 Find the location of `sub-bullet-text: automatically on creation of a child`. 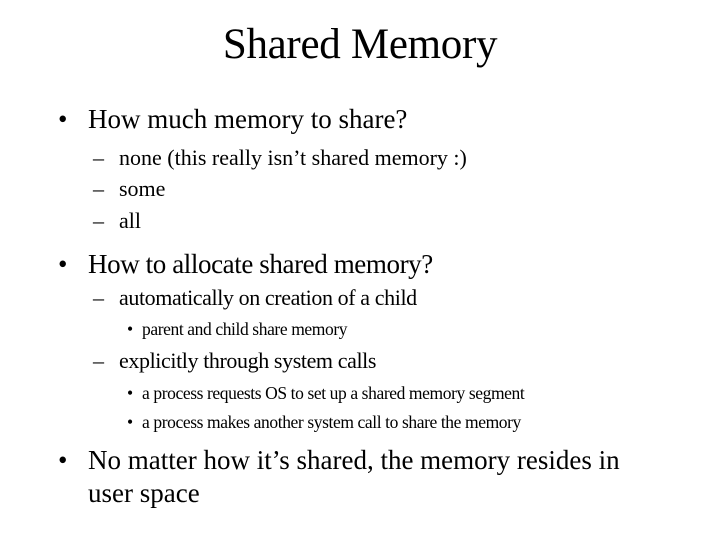

sub-bullet-text: automatically on creation of a child is located at coordinates (268, 297).